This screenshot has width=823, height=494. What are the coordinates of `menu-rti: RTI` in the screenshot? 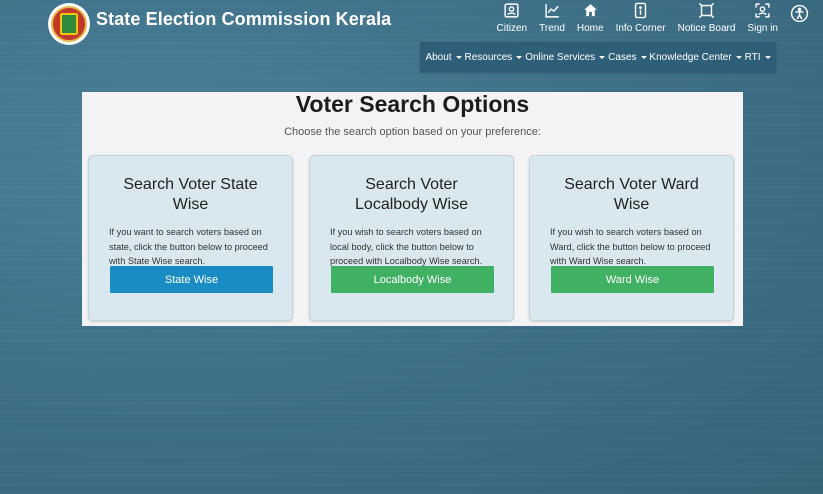 It's located at (758, 57).